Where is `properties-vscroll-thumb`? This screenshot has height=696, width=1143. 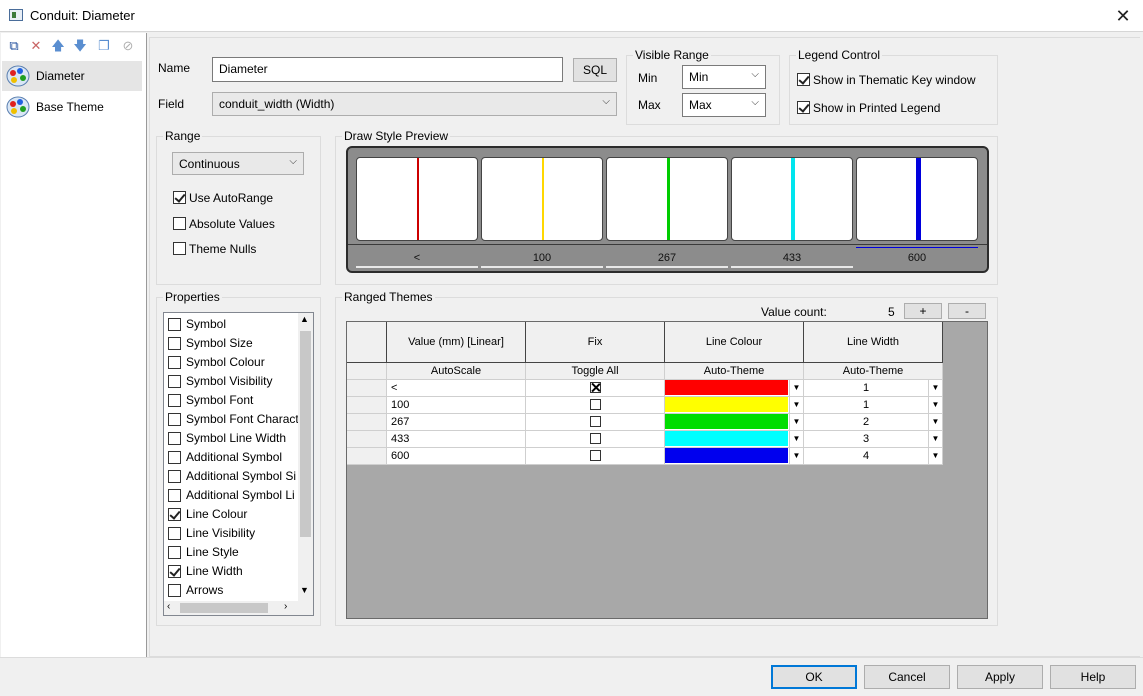 properties-vscroll-thumb is located at coordinates (305, 434).